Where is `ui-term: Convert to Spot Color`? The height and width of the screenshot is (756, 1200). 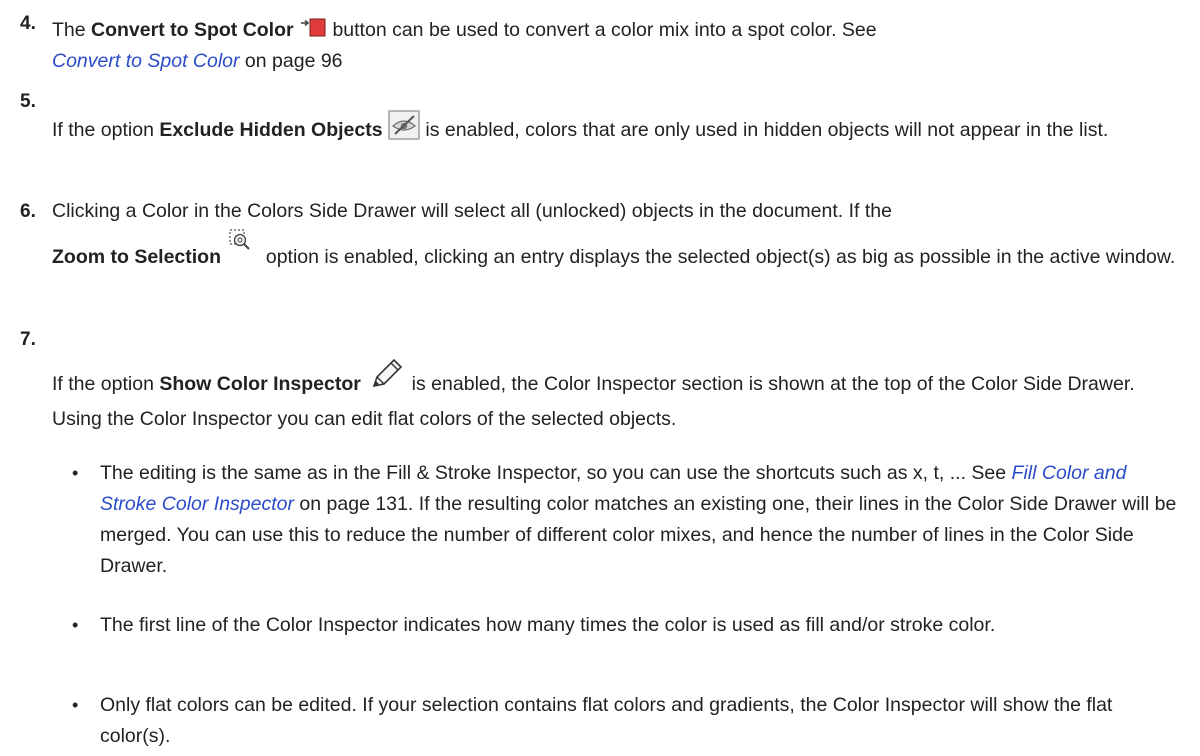 ui-term: Convert to Spot Color is located at coordinates (192, 30).